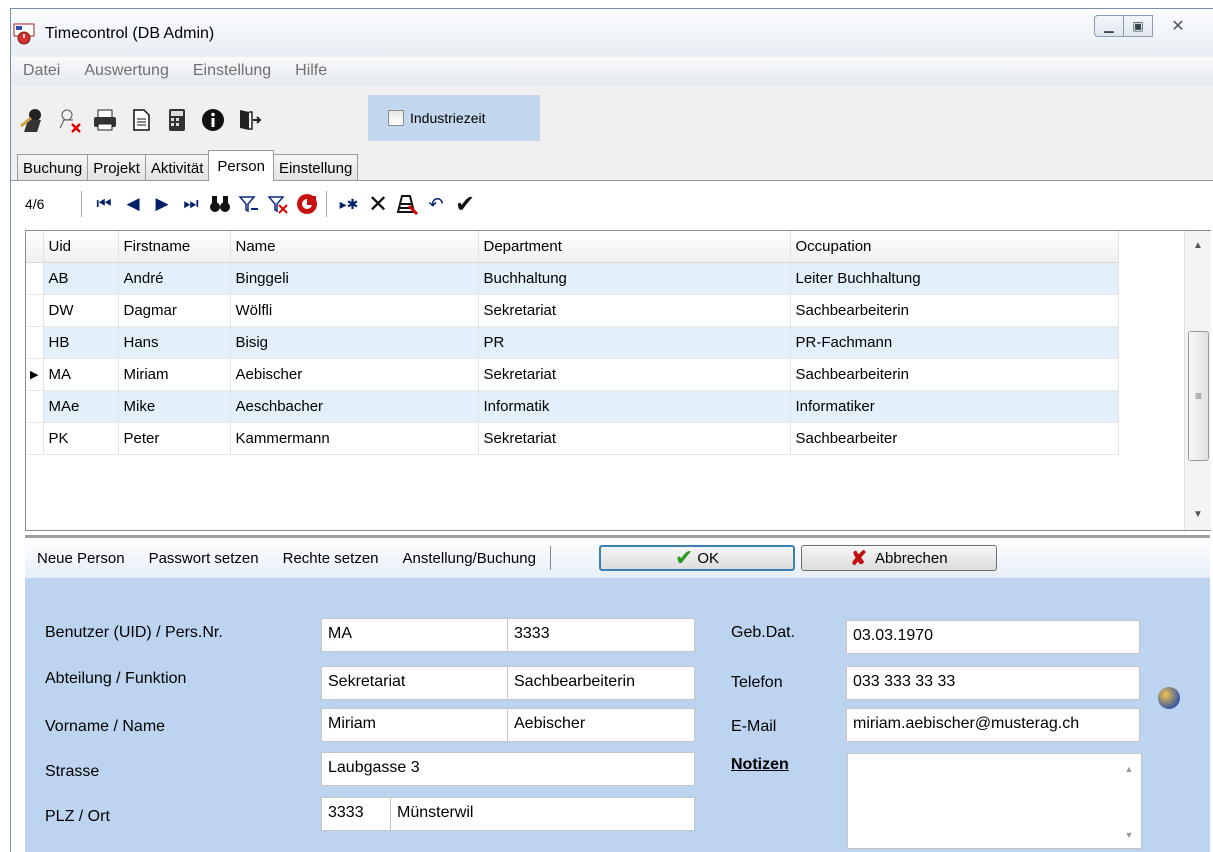 The width and height of the screenshot is (1213, 852). What do you see at coordinates (634, 247) in the screenshot?
I see `column-header-department: Department` at bounding box center [634, 247].